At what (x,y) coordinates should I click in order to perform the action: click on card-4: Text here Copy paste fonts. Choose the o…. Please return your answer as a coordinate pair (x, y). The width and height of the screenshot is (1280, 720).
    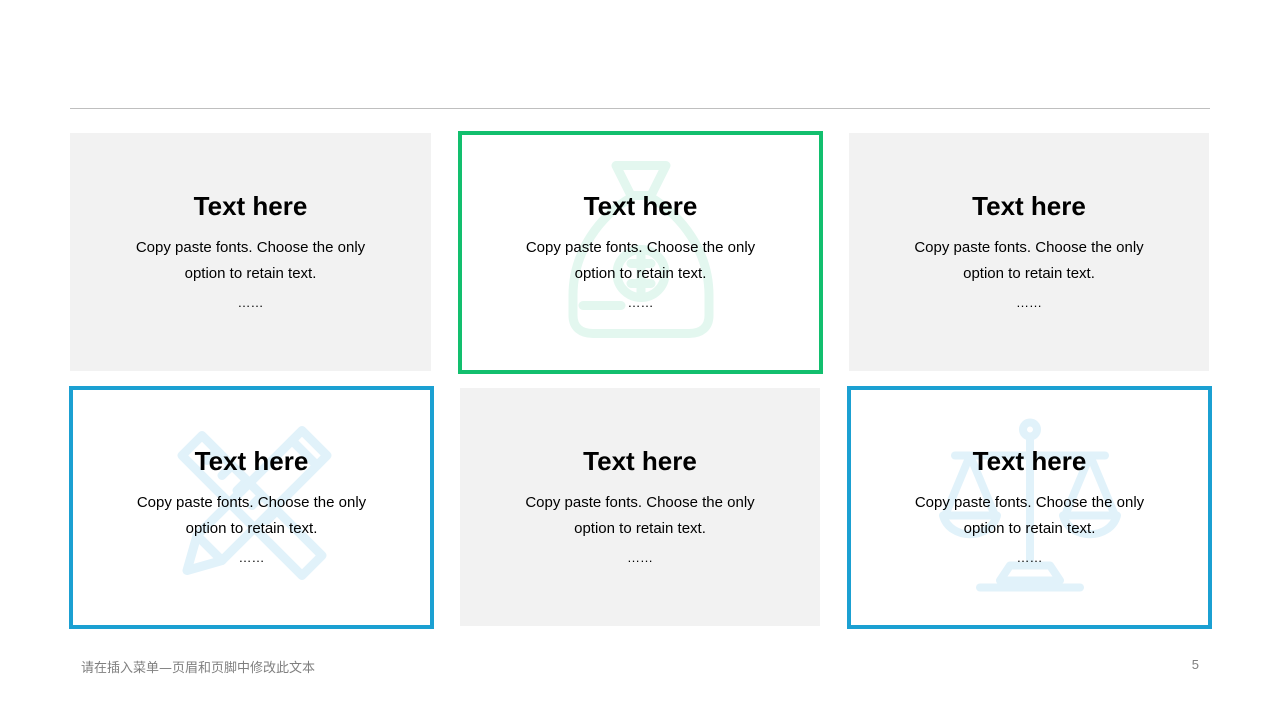
    Looking at the image, I should click on (251, 507).